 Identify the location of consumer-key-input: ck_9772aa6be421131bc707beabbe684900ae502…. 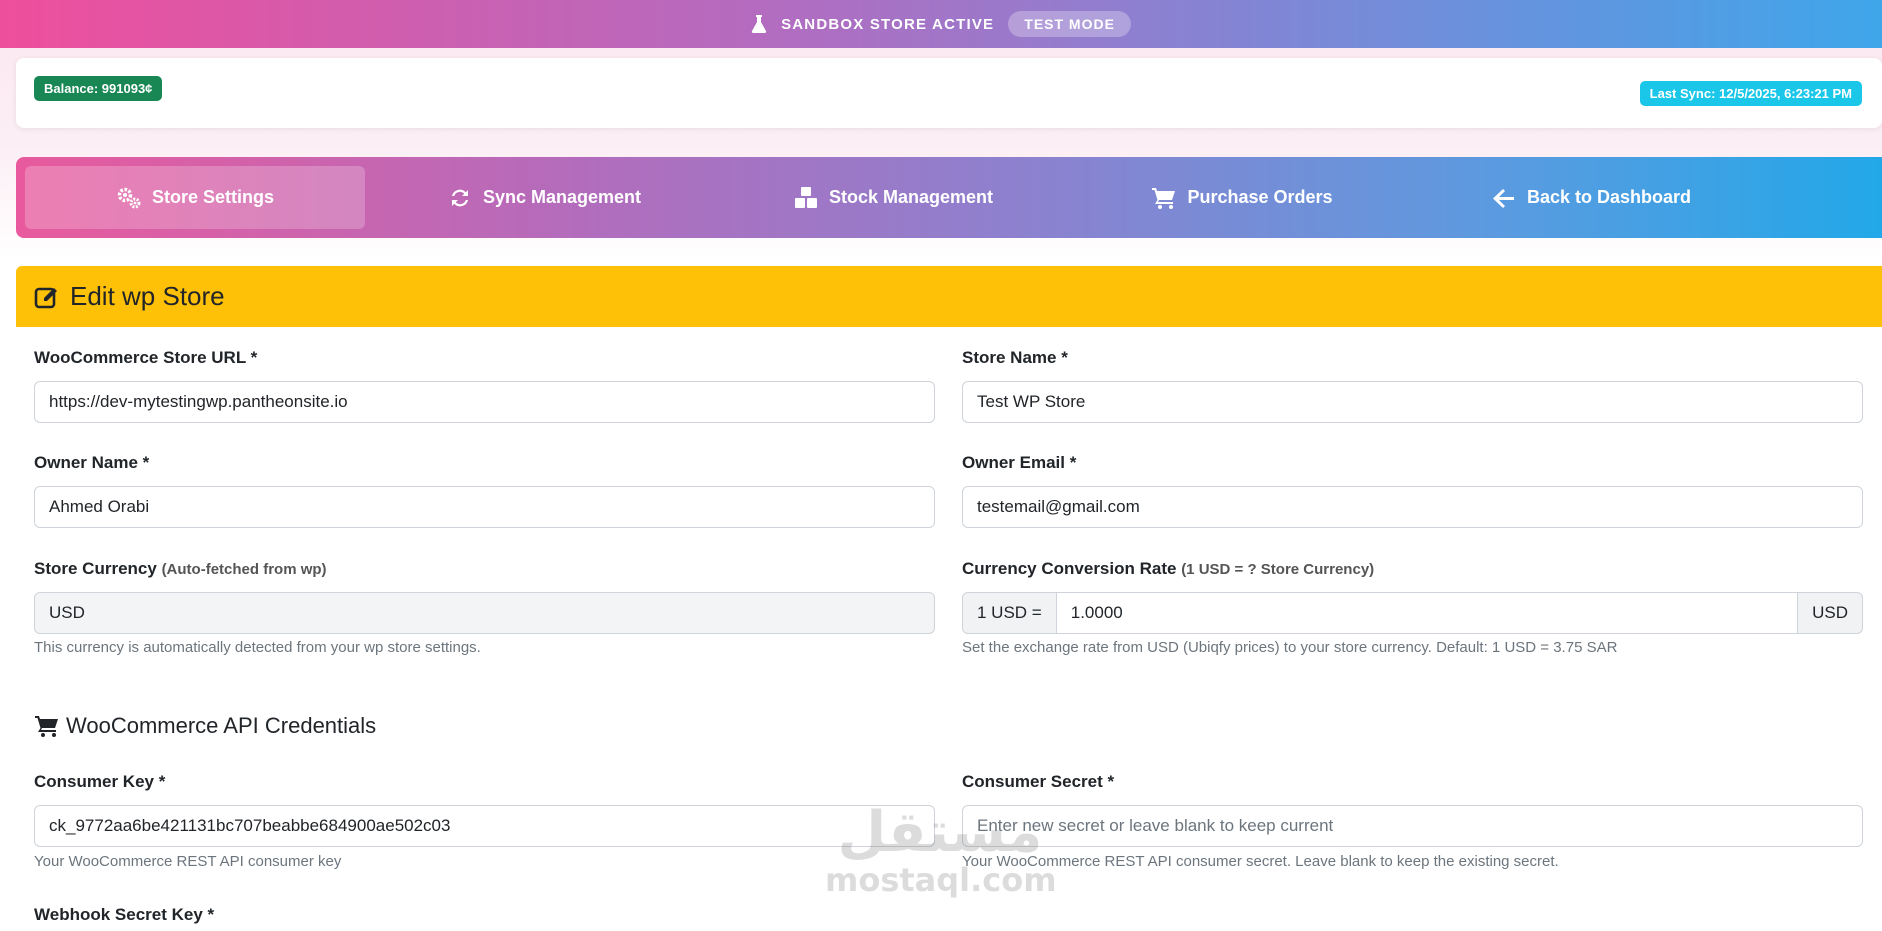
(484, 826).